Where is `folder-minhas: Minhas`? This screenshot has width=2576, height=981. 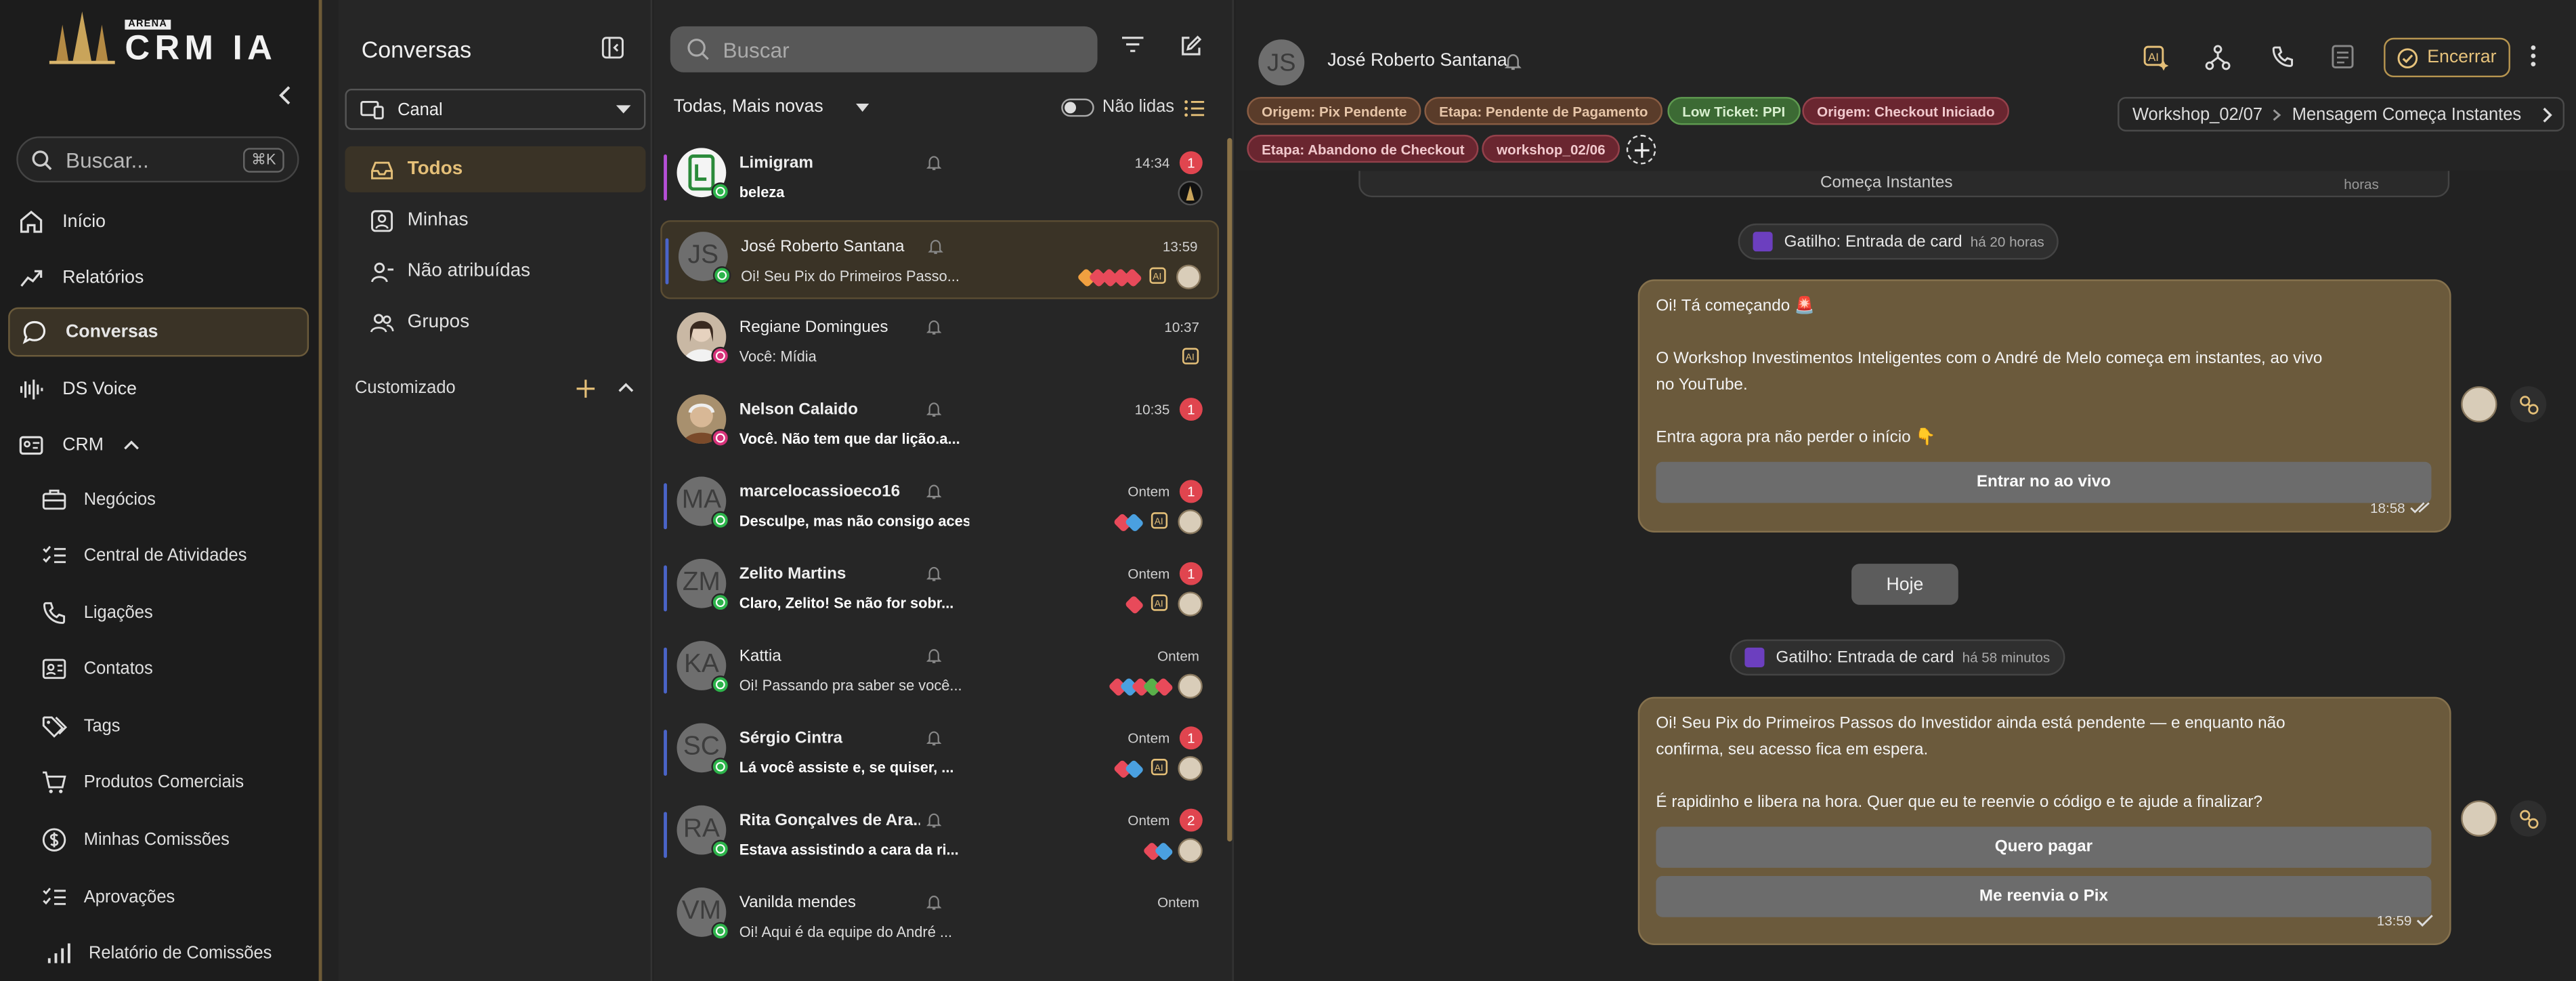
folder-minhas: Minhas is located at coordinates (495, 220).